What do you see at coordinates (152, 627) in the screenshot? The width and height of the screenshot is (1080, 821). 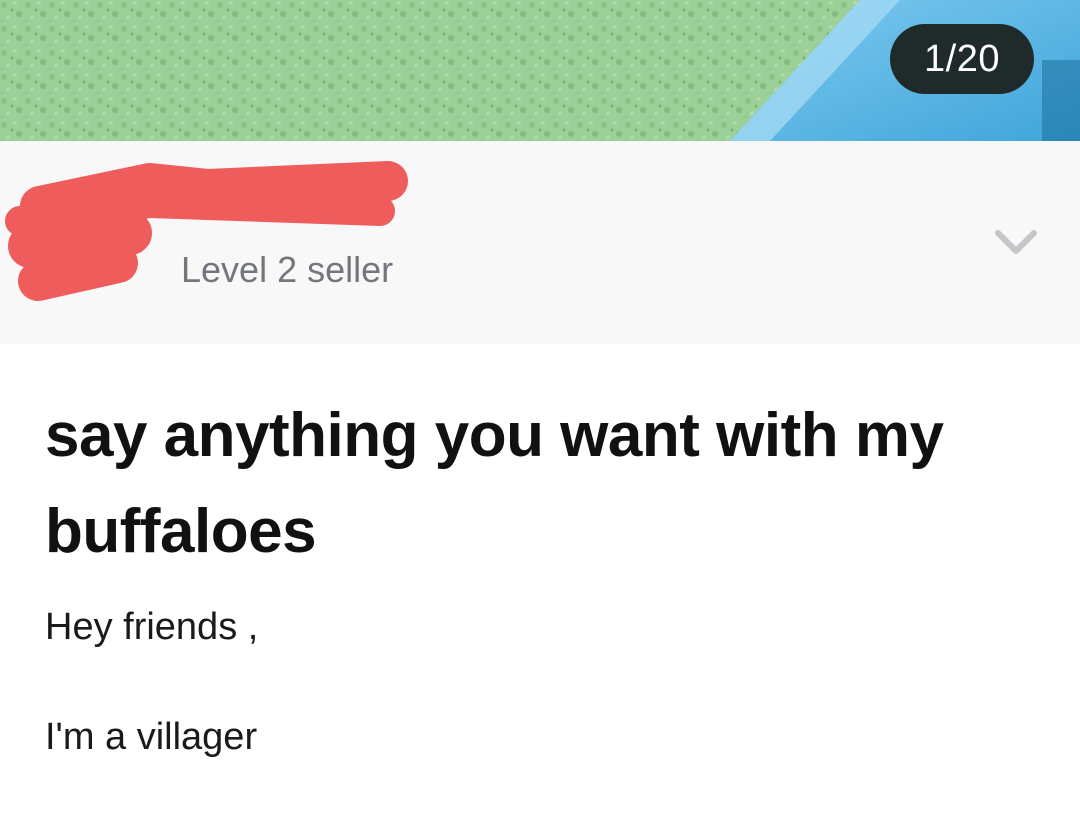 I see `description-line: Hey friends ,` at bounding box center [152, 627].